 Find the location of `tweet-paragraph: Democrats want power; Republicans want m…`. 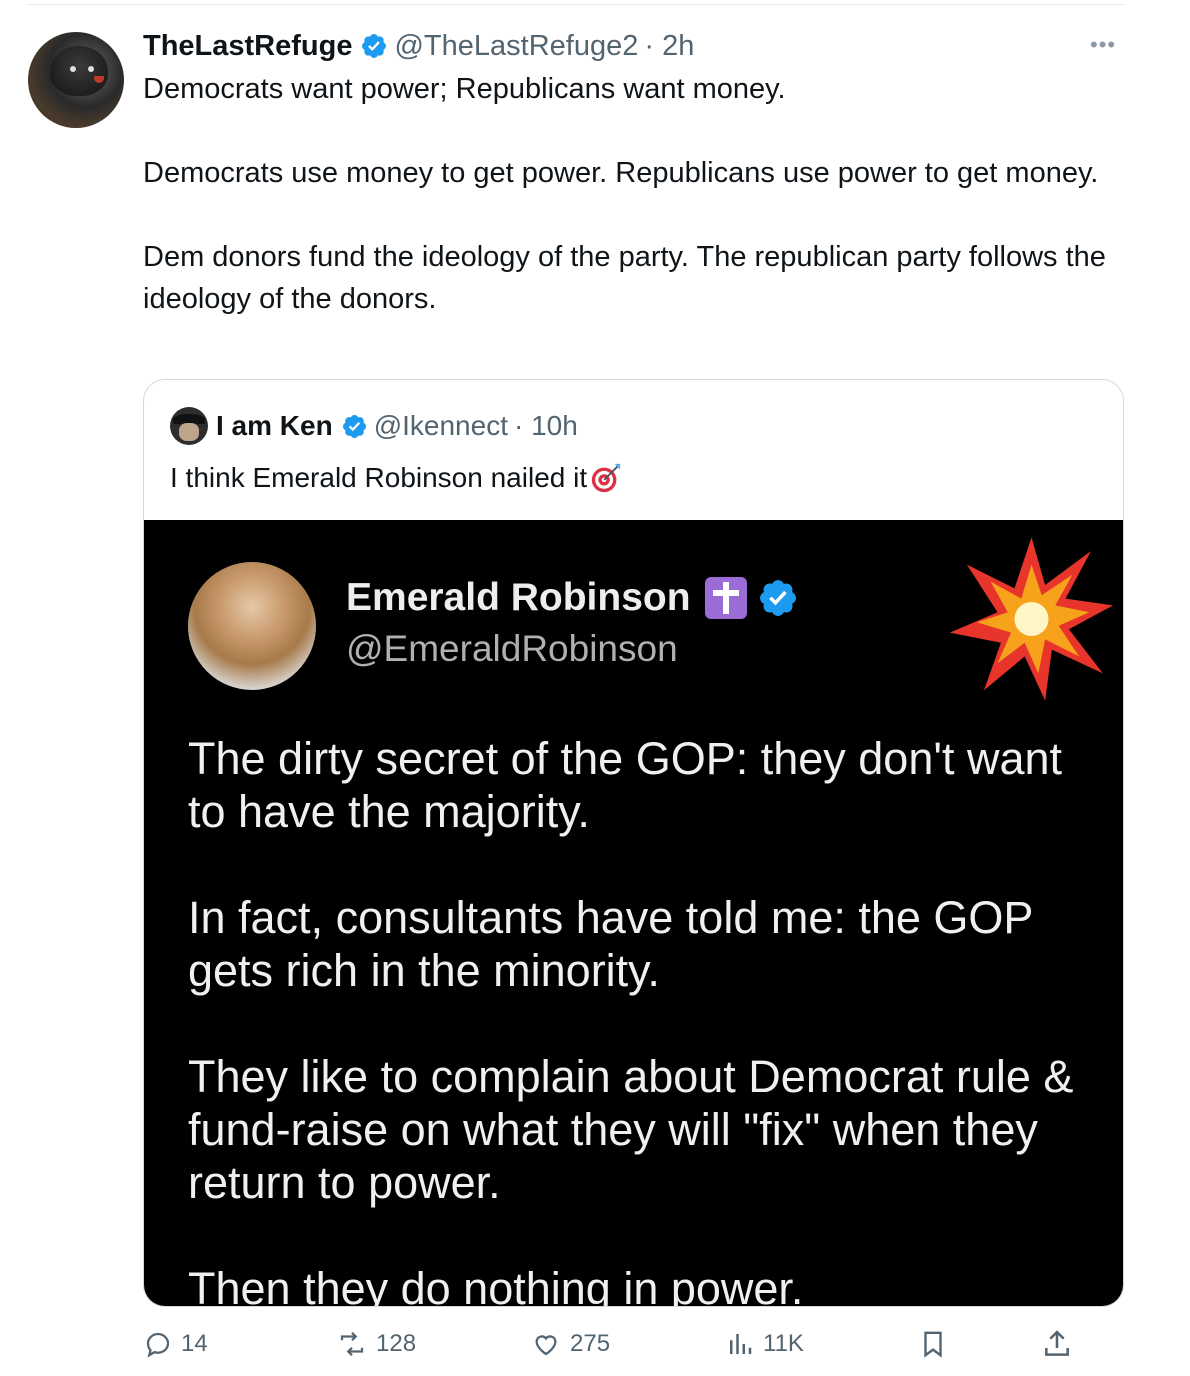

tweet-paragraph: Democrats want power; Republicans want m… is located at coordinates (464, 89).